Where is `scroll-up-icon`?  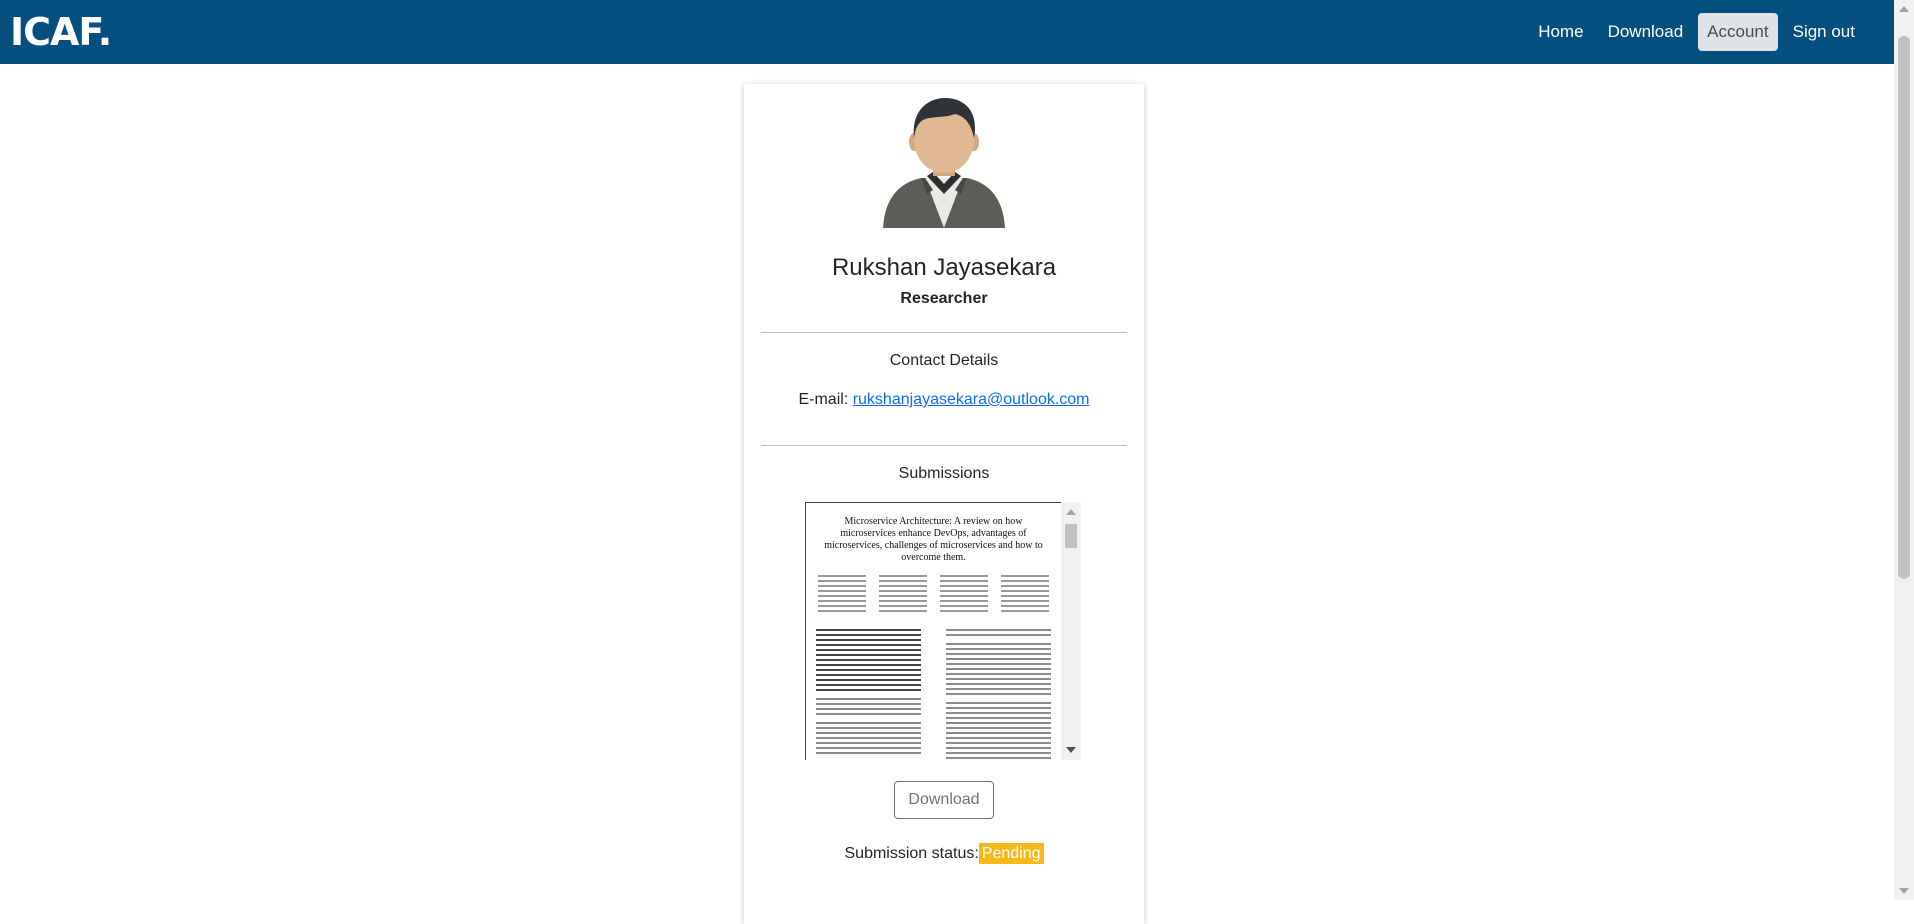 scroll-up-icon is located at coordinates (1904, 9).